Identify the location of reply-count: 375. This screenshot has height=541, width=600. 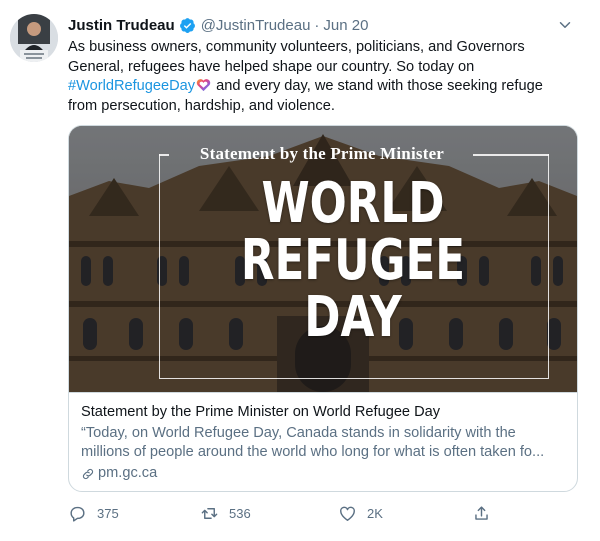
(108, 513).